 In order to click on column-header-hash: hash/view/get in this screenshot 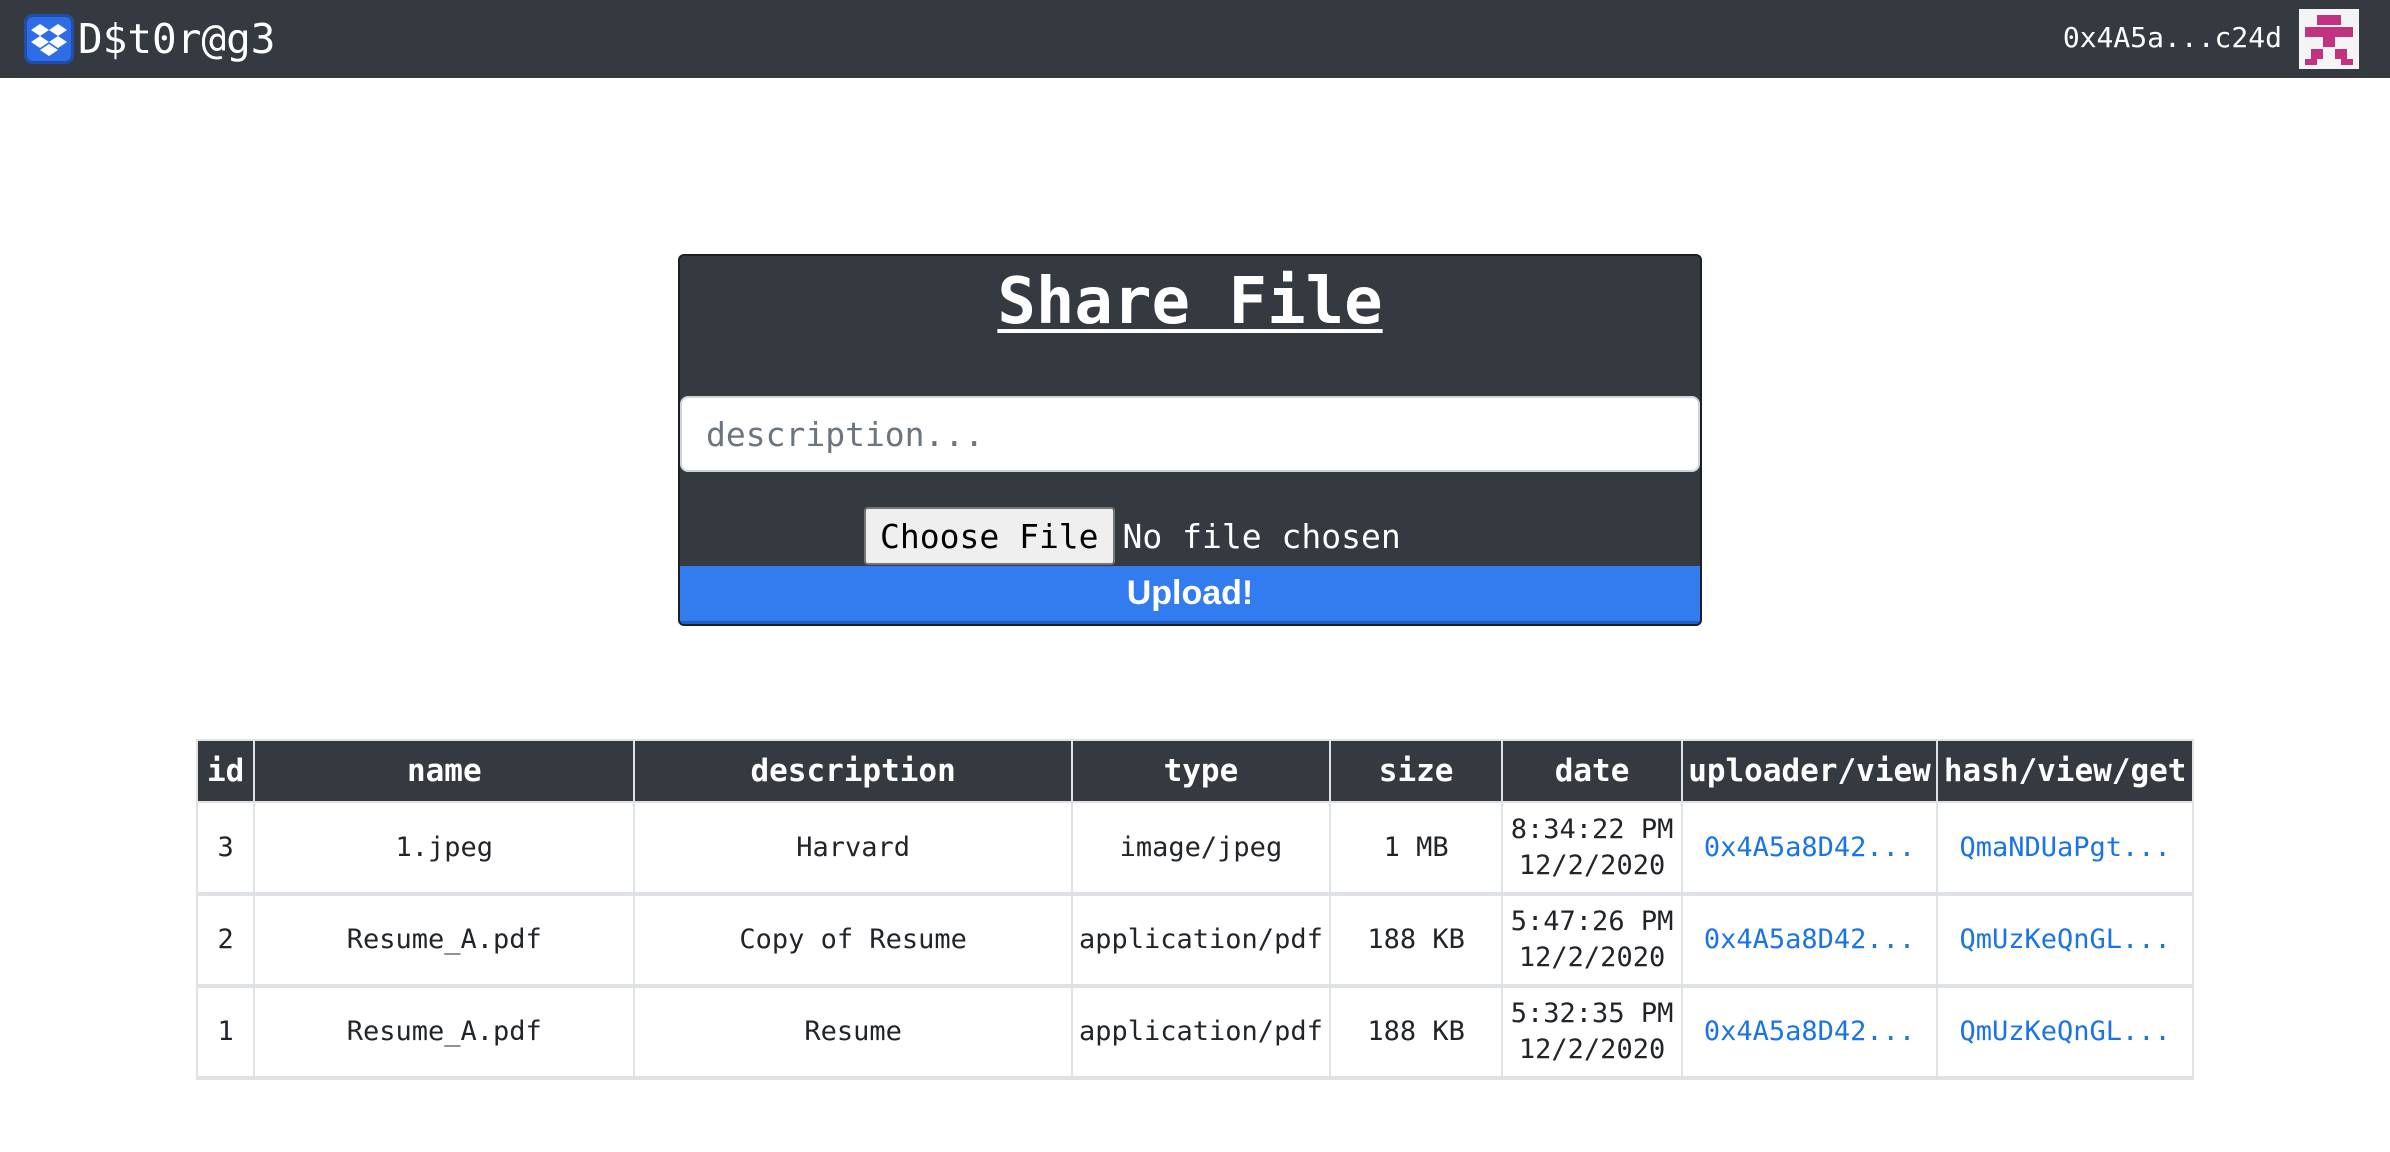, I will do `click(2065, 771)`.